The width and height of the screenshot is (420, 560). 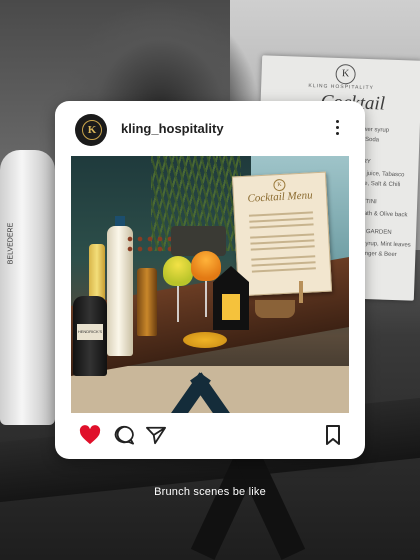 I want to click on photo-menu-text, so click(x=282, y=241).